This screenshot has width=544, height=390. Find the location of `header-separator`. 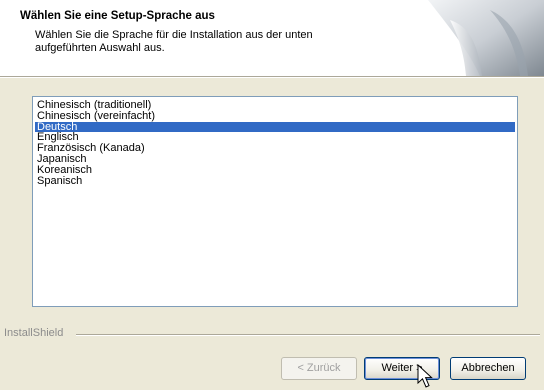

header-separator is located at coordinates (272, 77).